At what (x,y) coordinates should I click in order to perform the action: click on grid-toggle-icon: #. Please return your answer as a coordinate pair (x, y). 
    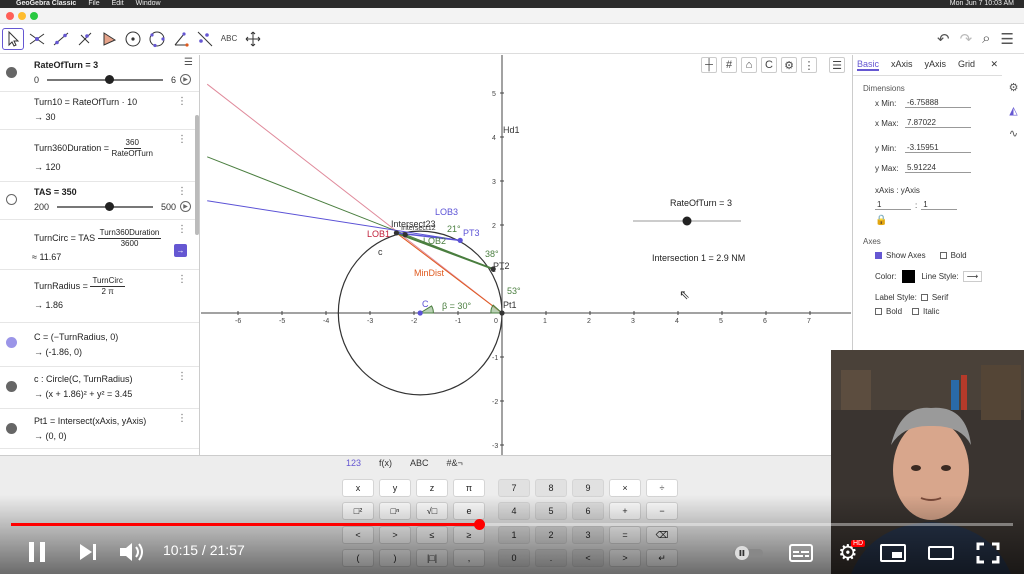
    Looking at the image, I should click on (729, 65).